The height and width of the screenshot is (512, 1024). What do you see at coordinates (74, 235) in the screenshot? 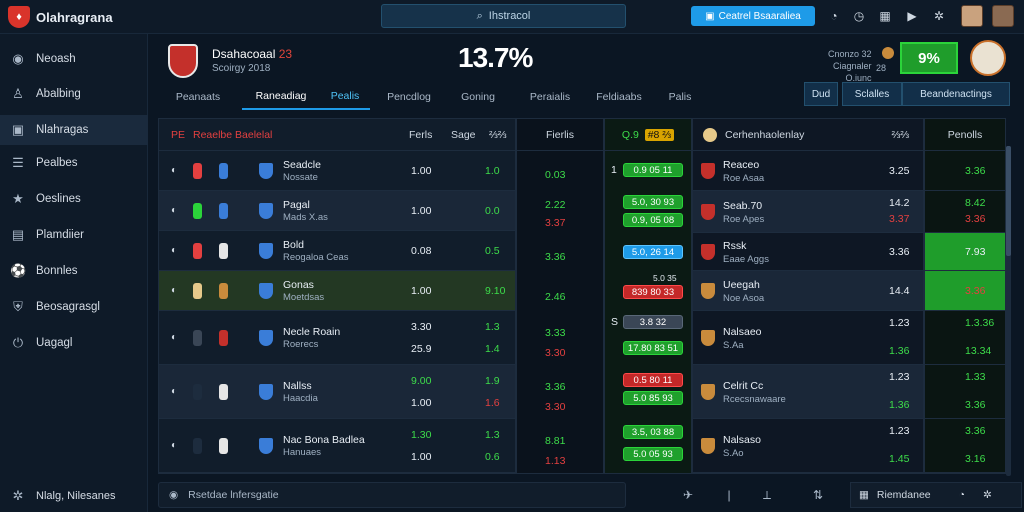
I see `sidebar-item-plamdiier: ▤ Plamdiier` at bounding box center [74, 235].